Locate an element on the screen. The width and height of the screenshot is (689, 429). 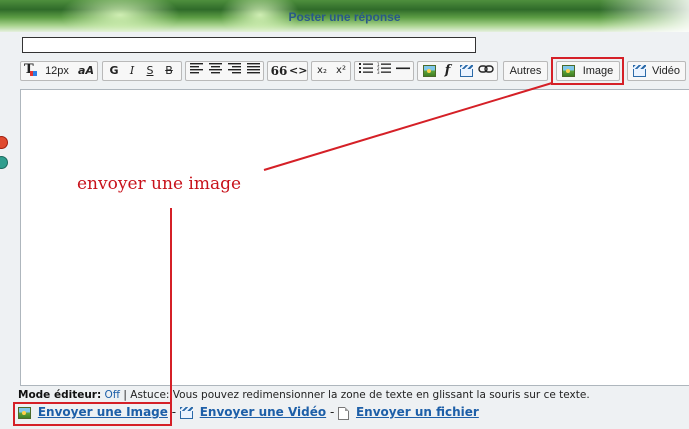
annotation-text: envoyer une image is located at coordinates (159, 184).